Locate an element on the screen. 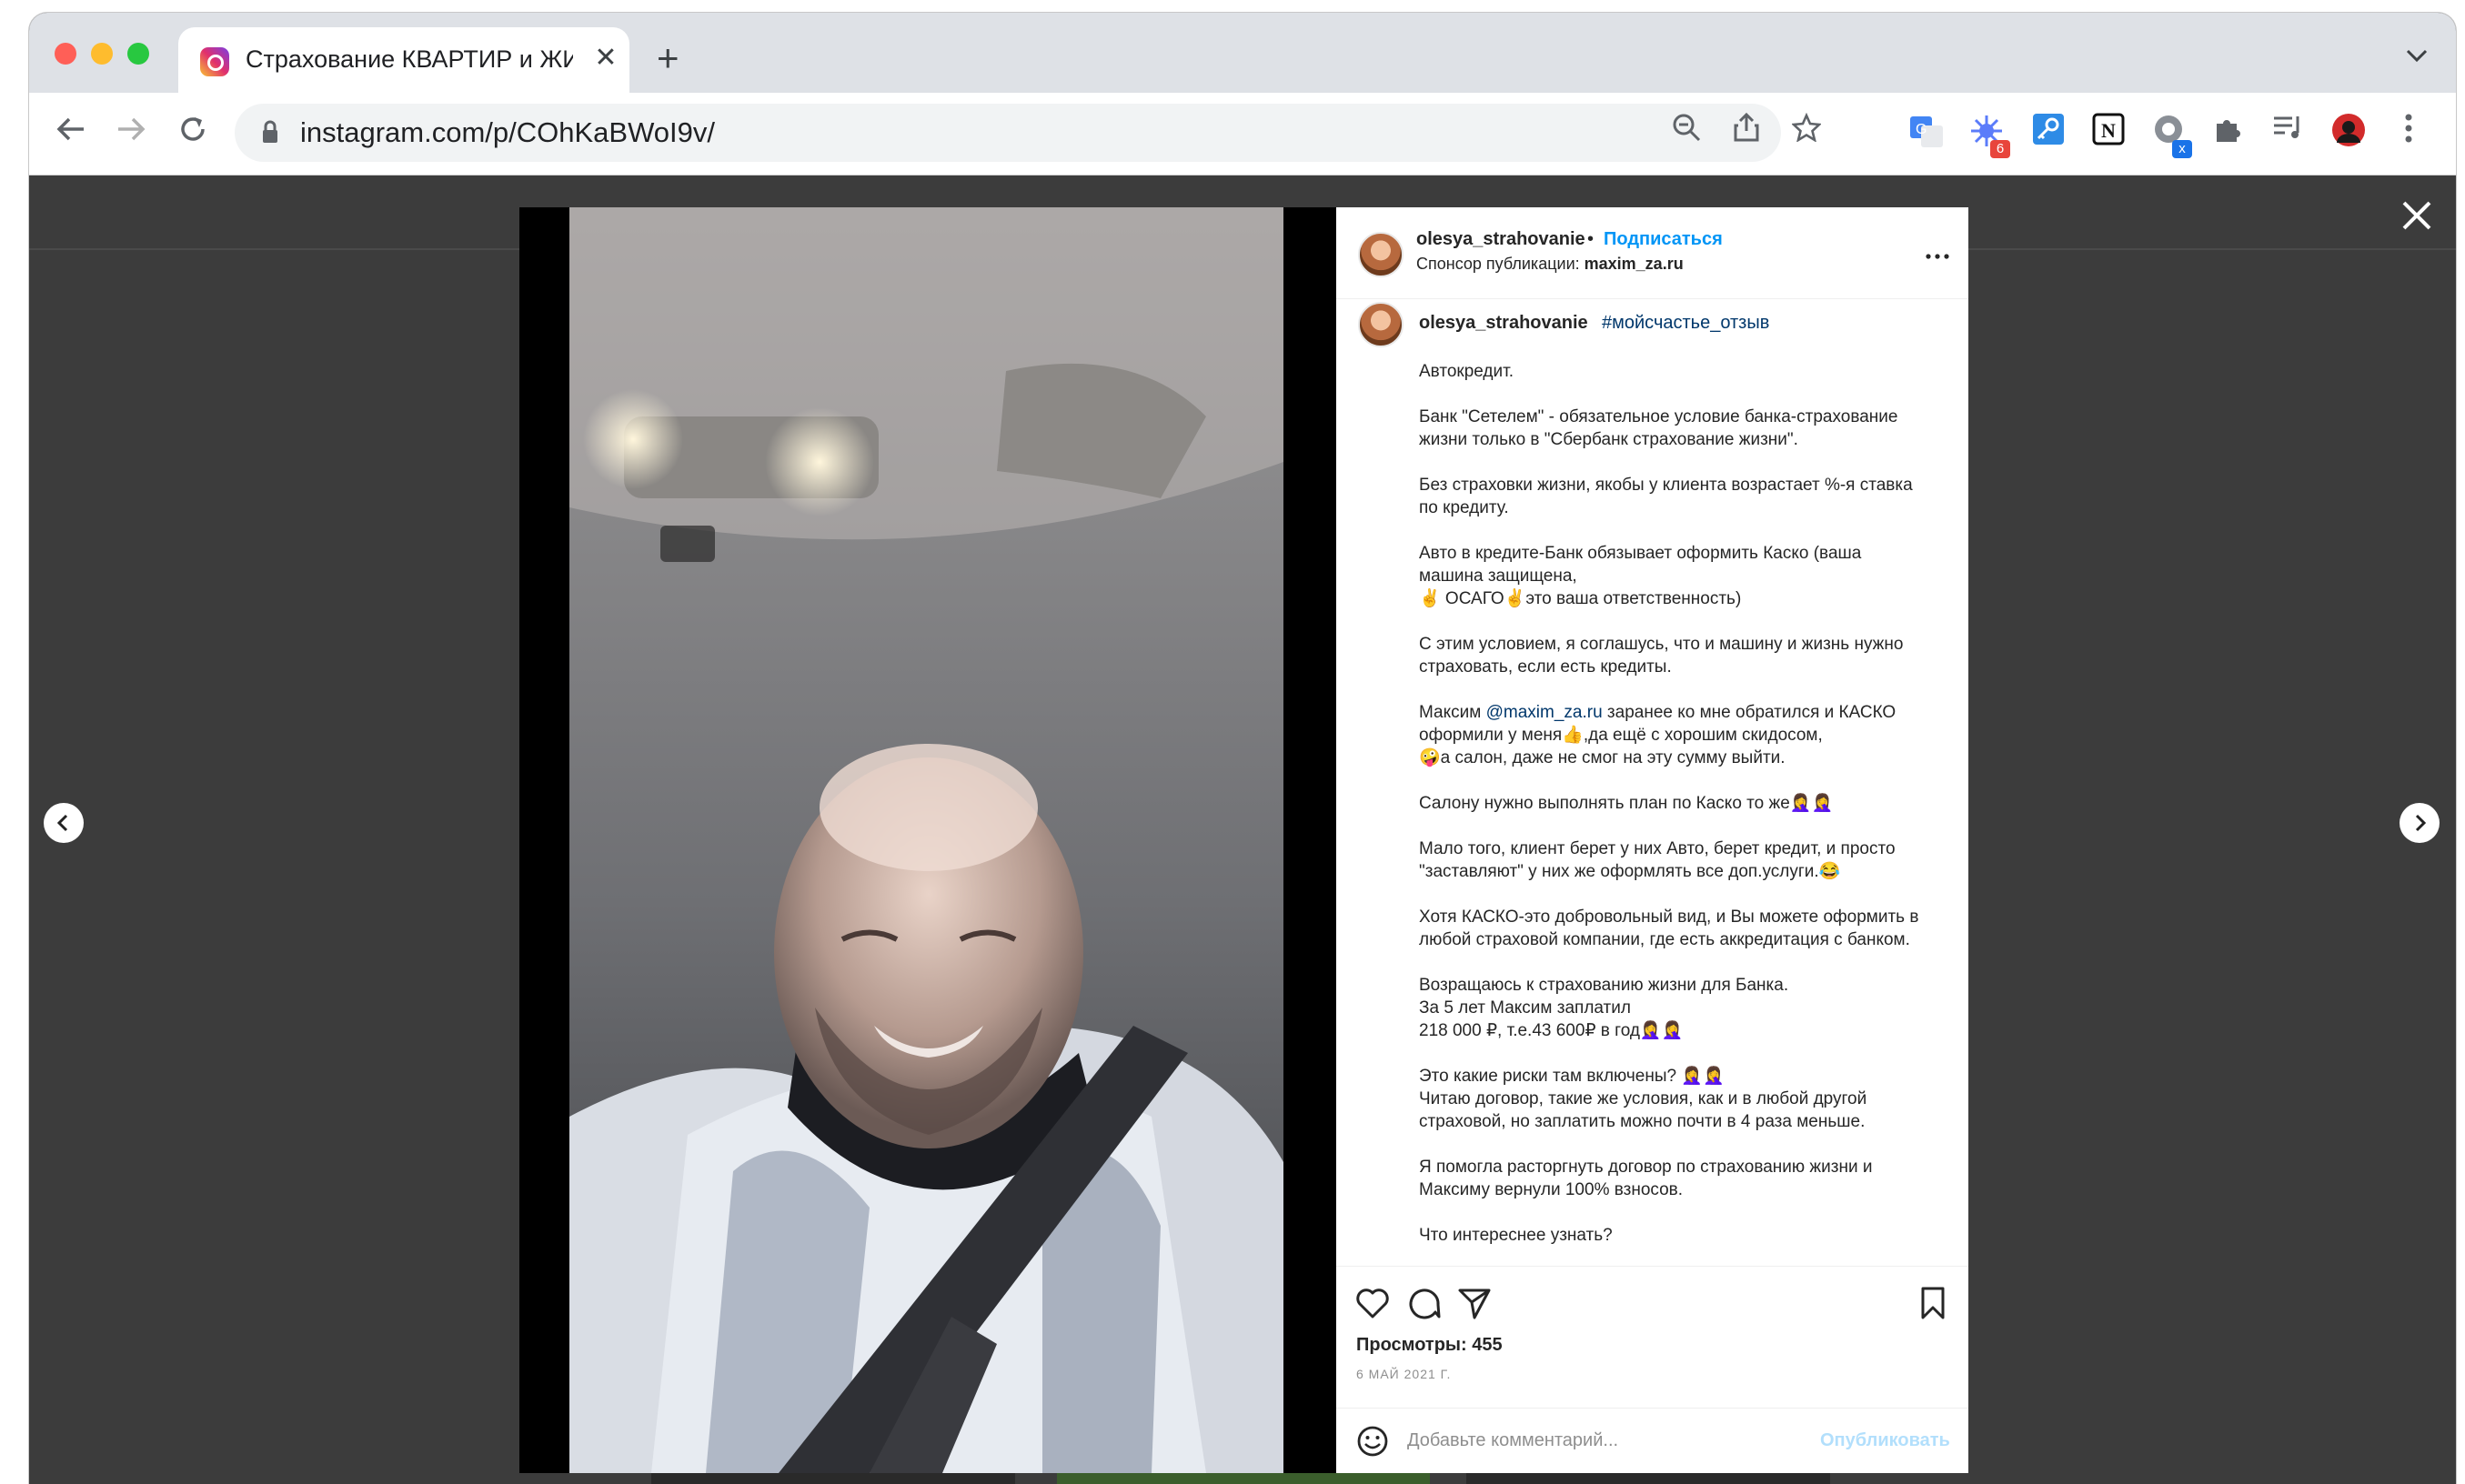 Image resolution: width=2465 pixels, height=1484 pixels. window-zoom-button is located at coordinates (138, 54).